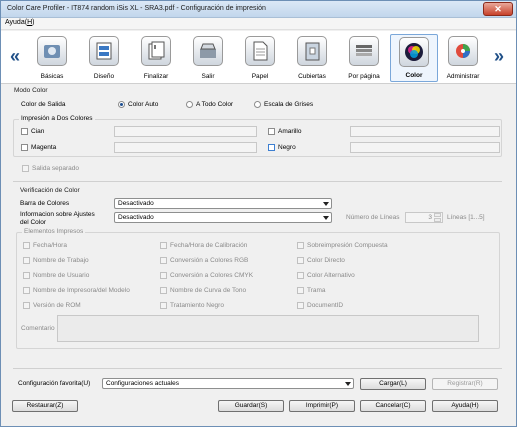  I want to click on nombre-impresora-checkbox, so click(26, 290).